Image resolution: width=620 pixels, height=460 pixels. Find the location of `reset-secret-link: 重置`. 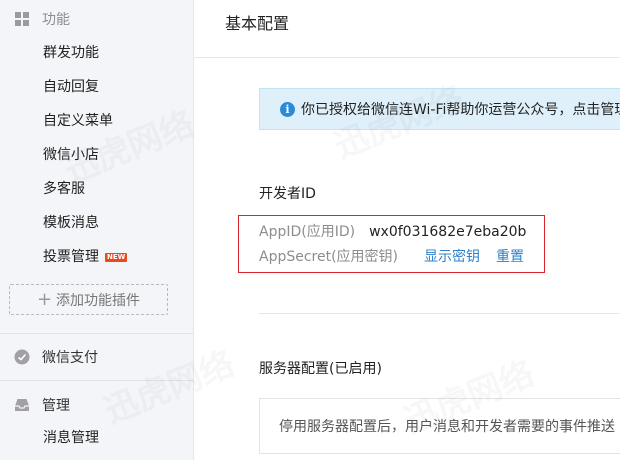

reset-secret-link: 重置 is located at coordinates (510, 257).